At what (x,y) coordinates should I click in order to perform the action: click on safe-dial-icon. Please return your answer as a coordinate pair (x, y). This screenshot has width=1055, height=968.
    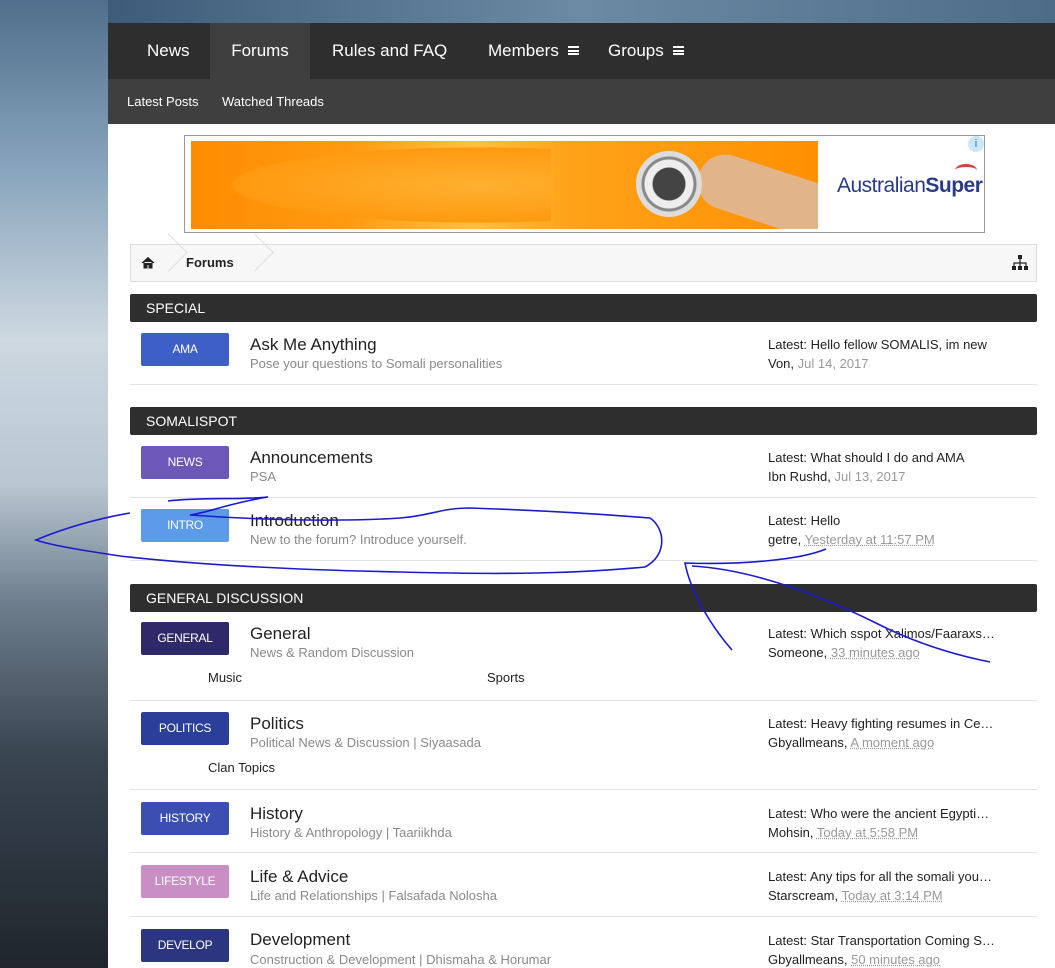
    Looking at the image, I should click on (669, 184).